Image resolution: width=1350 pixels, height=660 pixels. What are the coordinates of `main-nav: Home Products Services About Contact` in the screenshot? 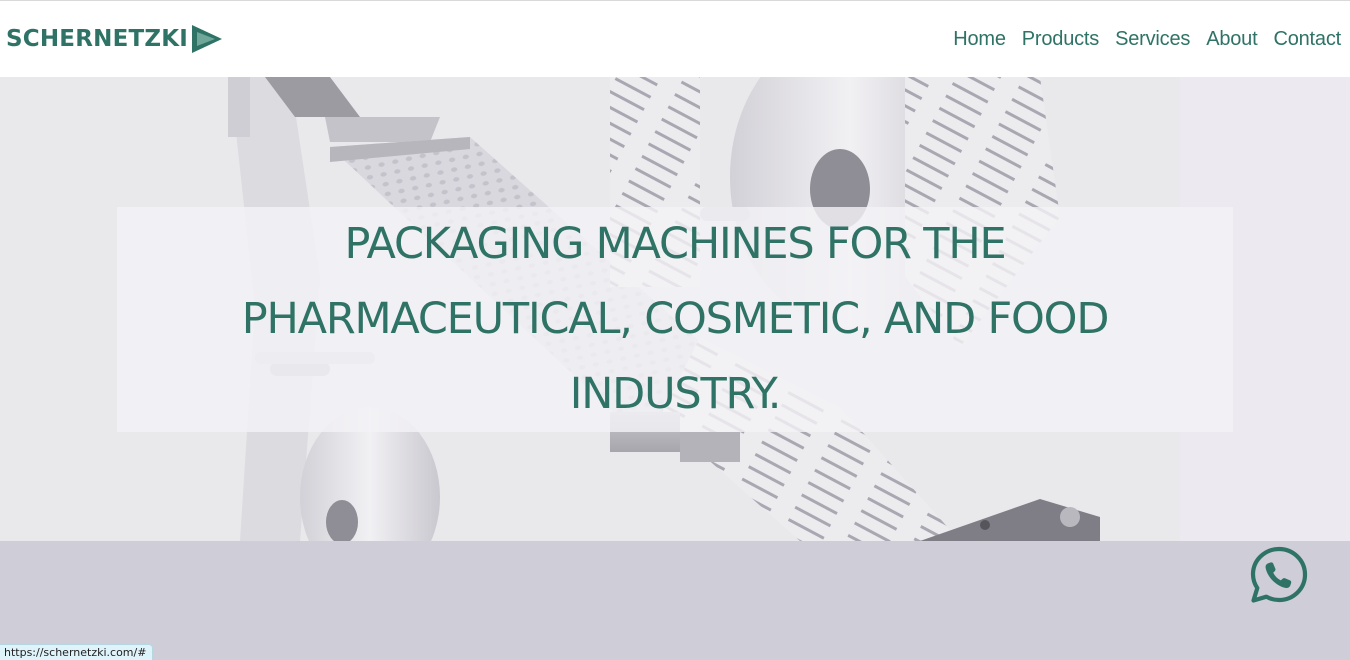 It's located at (1147, 39).